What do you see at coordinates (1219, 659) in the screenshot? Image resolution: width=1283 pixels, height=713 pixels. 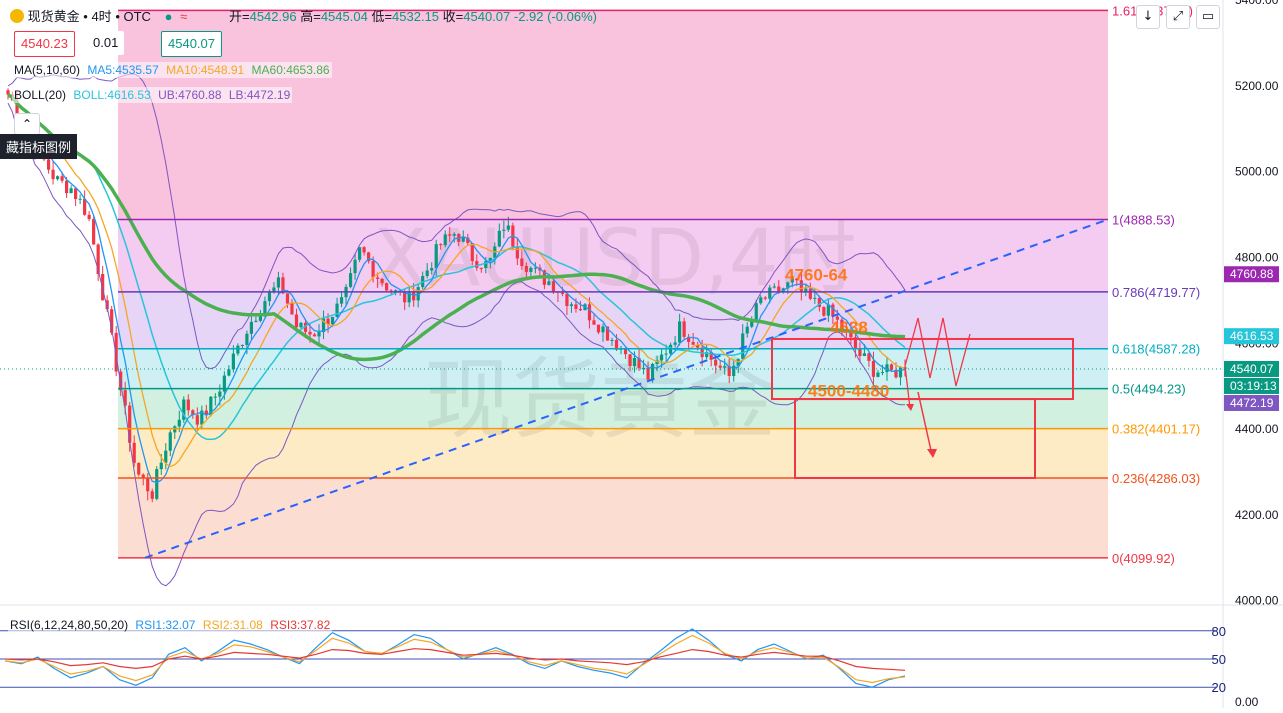 I see `rsi-level-label: 50` at bounding box center [1219, 659].